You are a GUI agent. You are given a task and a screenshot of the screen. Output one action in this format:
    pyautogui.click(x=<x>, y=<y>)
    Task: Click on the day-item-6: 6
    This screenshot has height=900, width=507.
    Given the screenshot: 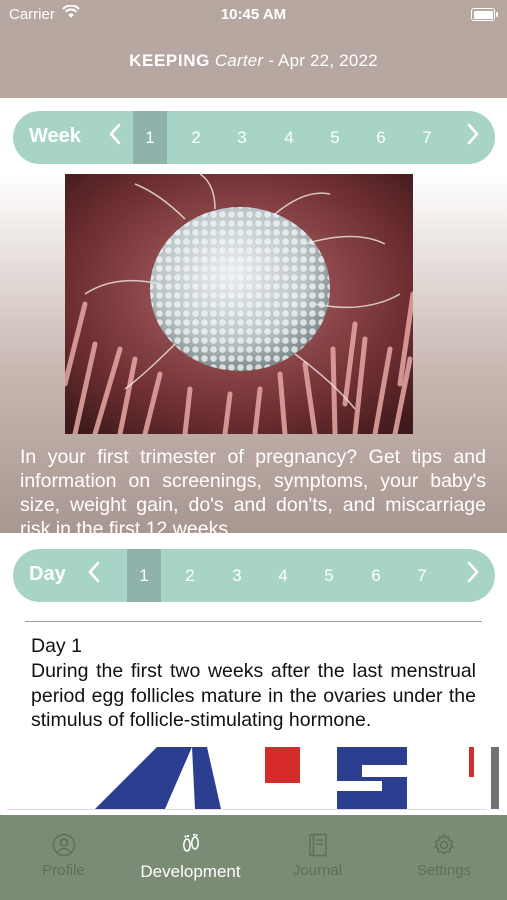 What is the action you would take?
    pyautogui.click(x=376, y=575)
    